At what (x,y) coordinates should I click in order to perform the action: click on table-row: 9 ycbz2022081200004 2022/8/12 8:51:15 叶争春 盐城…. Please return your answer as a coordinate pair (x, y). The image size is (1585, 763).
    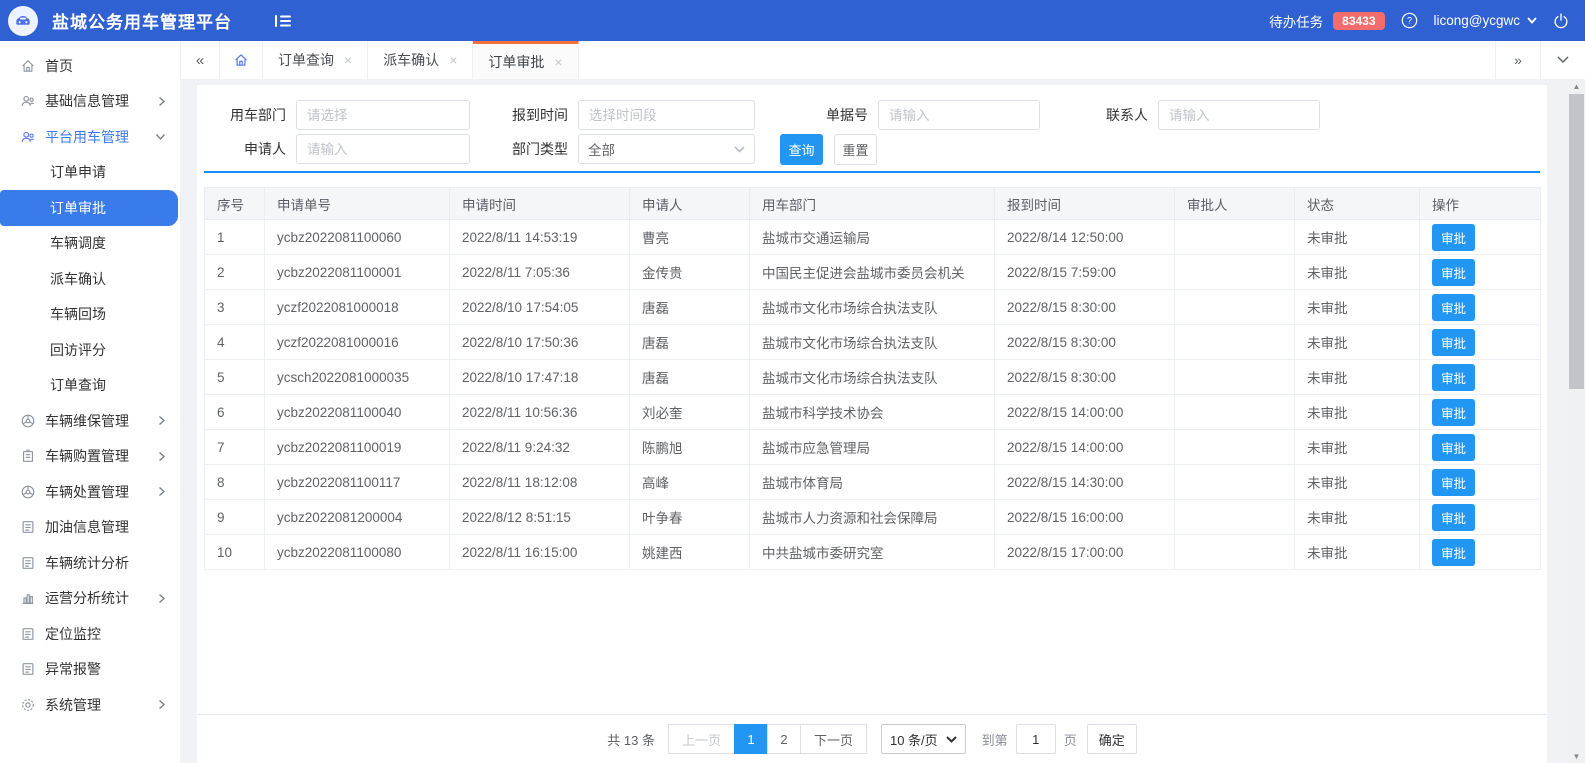
    Looking at the image, I should click on (872, 517).